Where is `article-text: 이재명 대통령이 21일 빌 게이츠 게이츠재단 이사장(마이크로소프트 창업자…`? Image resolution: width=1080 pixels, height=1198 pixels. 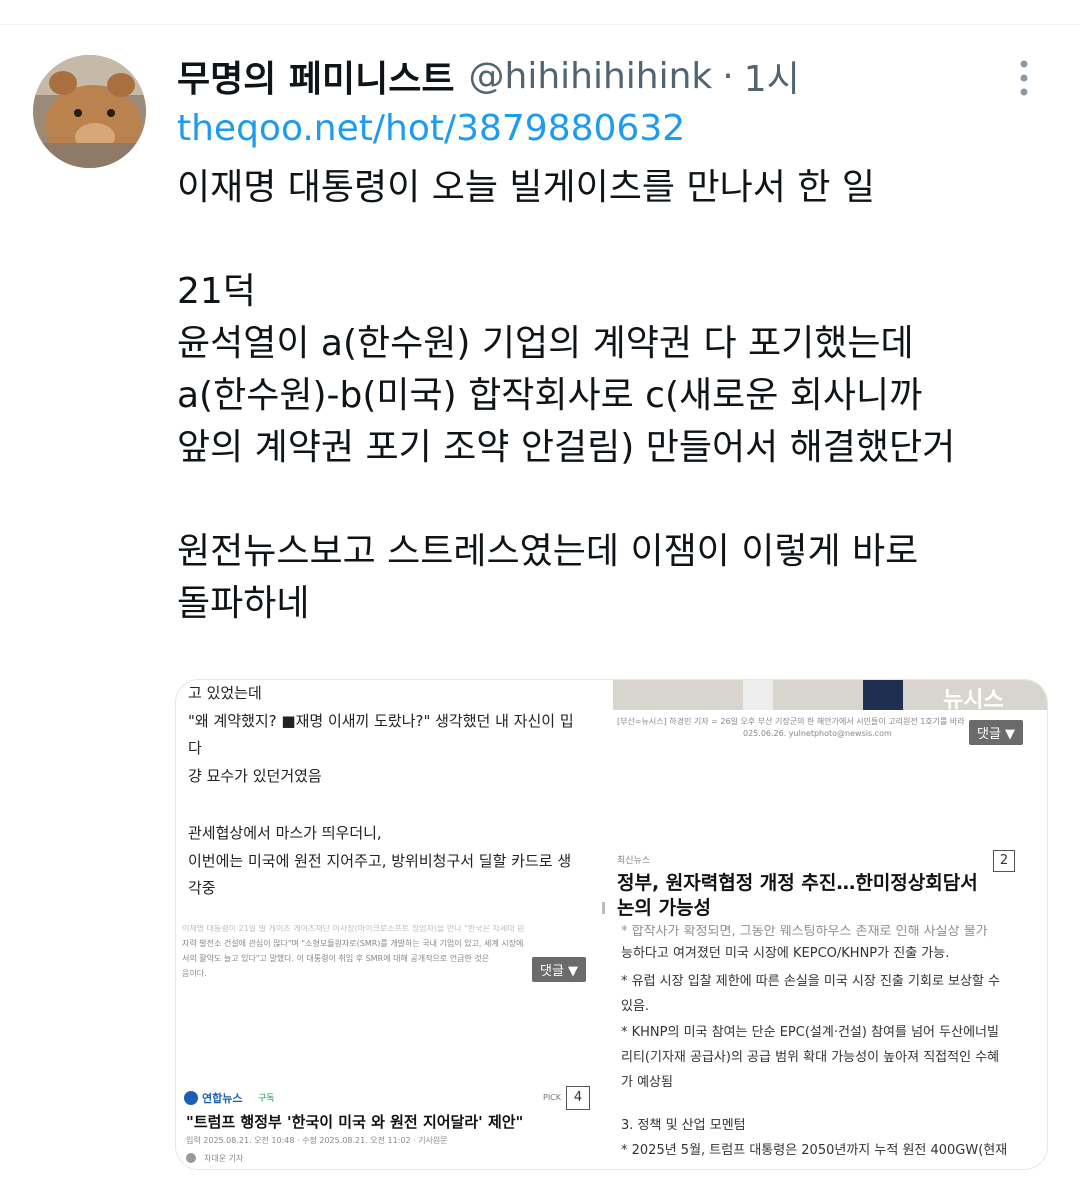
article-text: 이재명 대통령이 21일 빌 게이츠 게이츠재단 이사장(마이크로소프트 창업자… is located at coordinates (353, 929).